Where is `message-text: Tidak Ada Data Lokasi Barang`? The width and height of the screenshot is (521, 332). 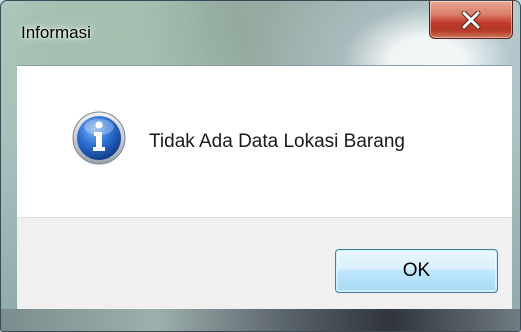
message-text: Tidak Ada Data Lokasi Barang is located at coordinates (277, 141).